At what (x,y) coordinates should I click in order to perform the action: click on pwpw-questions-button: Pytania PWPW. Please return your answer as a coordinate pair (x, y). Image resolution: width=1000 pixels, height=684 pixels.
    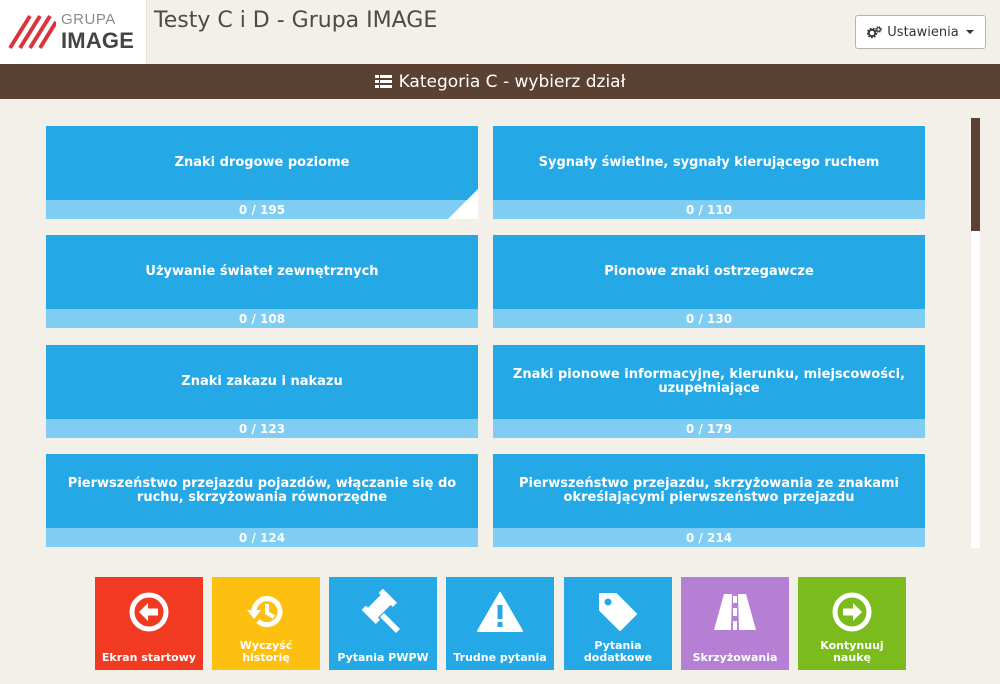
    Looking at the image, I should click on (383, 623).